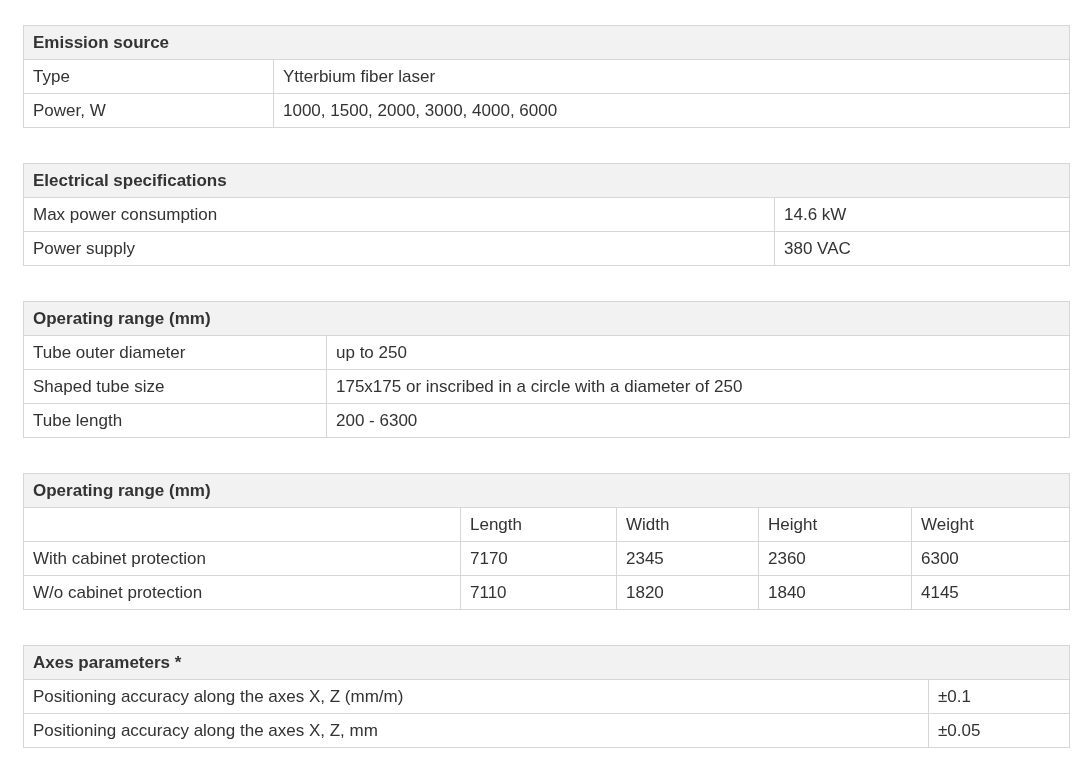  I want to click on table-cell: Ytterbium fiber laser, so click(671, 76).